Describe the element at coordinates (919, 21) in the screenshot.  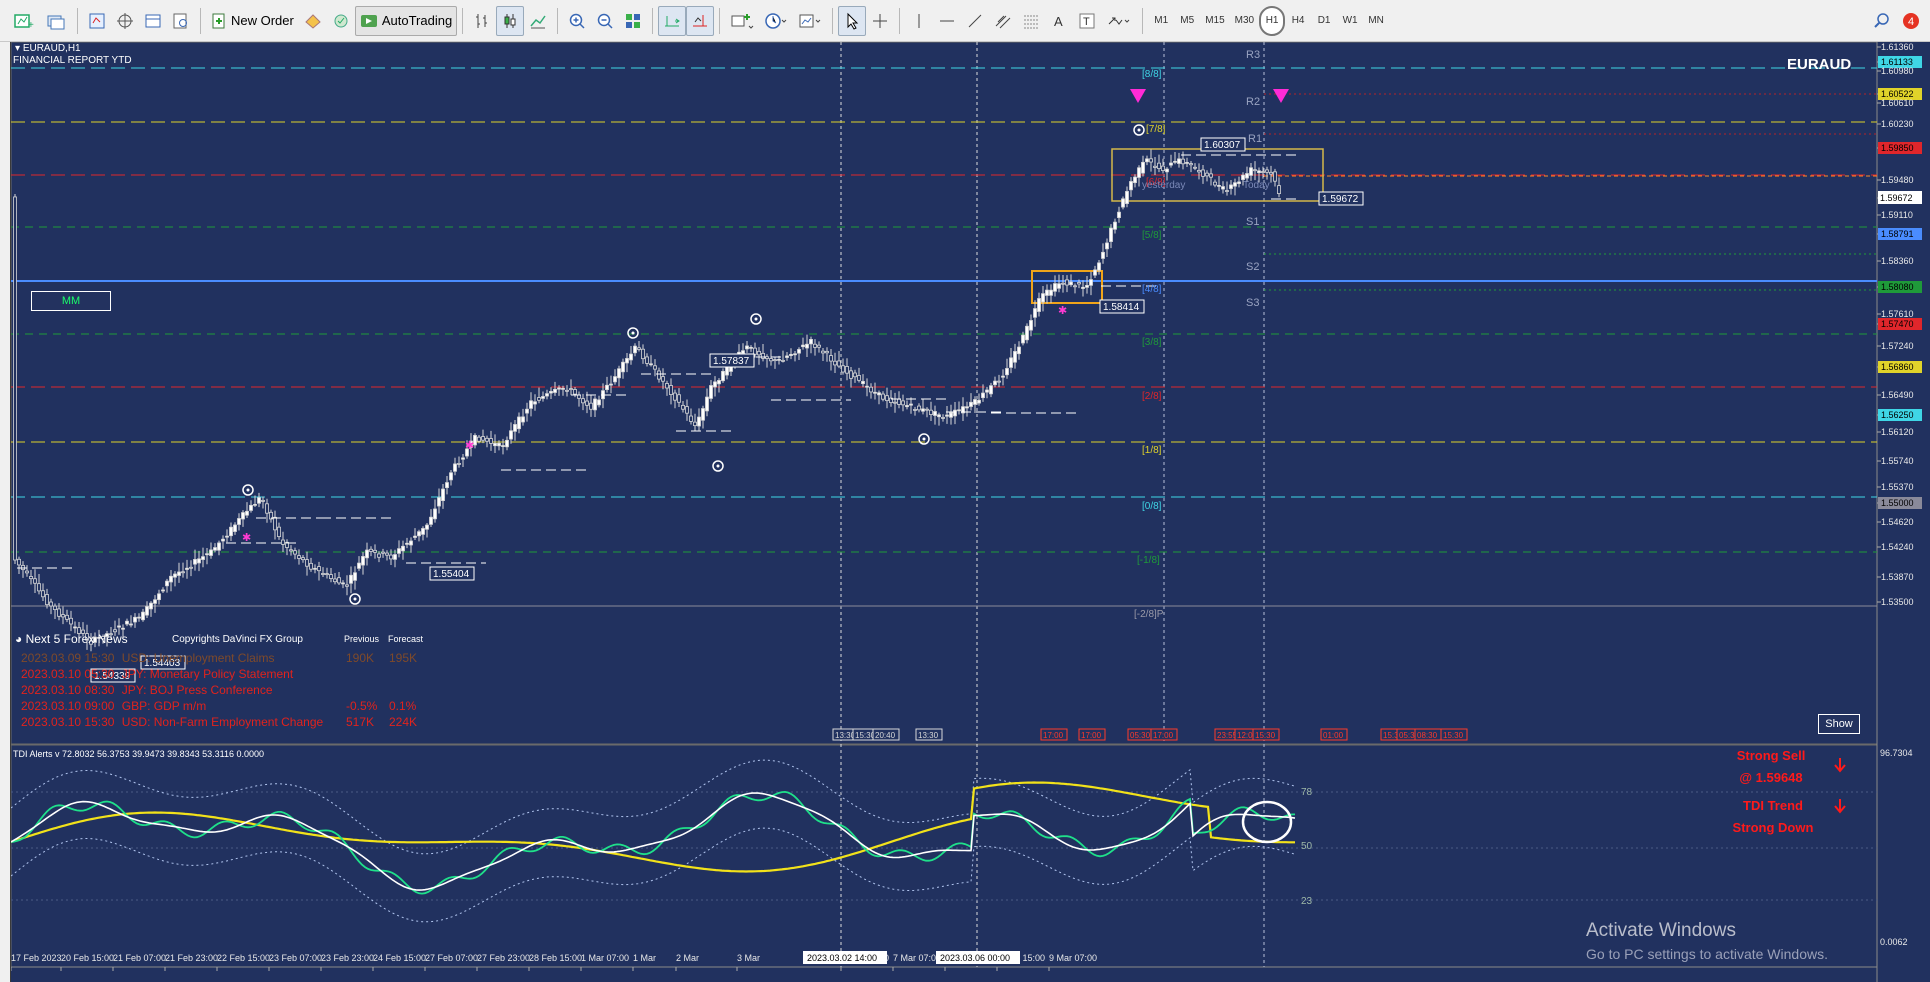
I see `vertical-line-button` at that location.